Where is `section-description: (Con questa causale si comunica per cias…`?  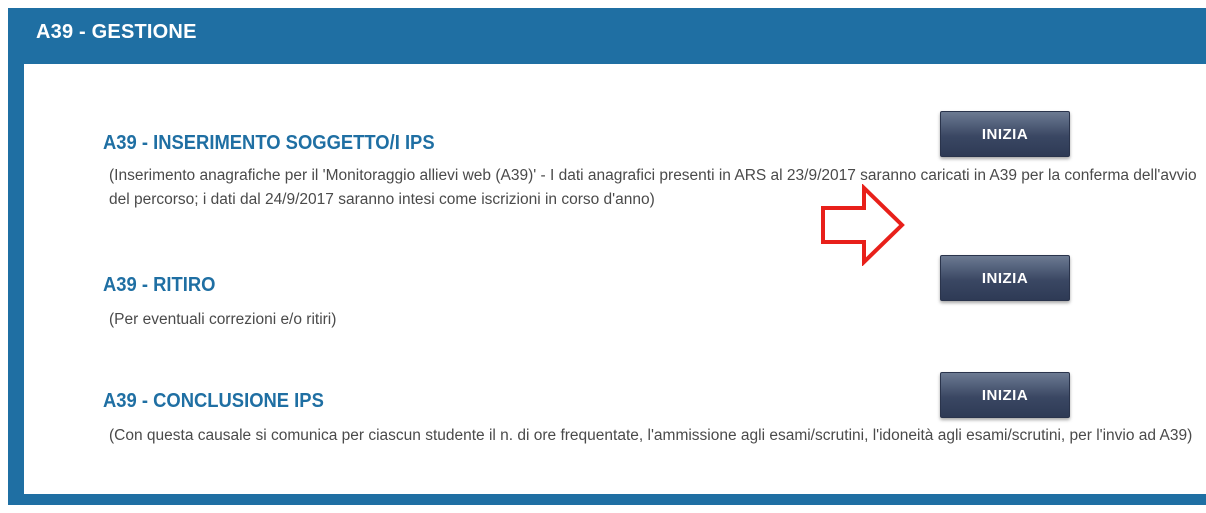
section-description: (Con questa causale si comunica per cias… is located at coordinates (651, 435).